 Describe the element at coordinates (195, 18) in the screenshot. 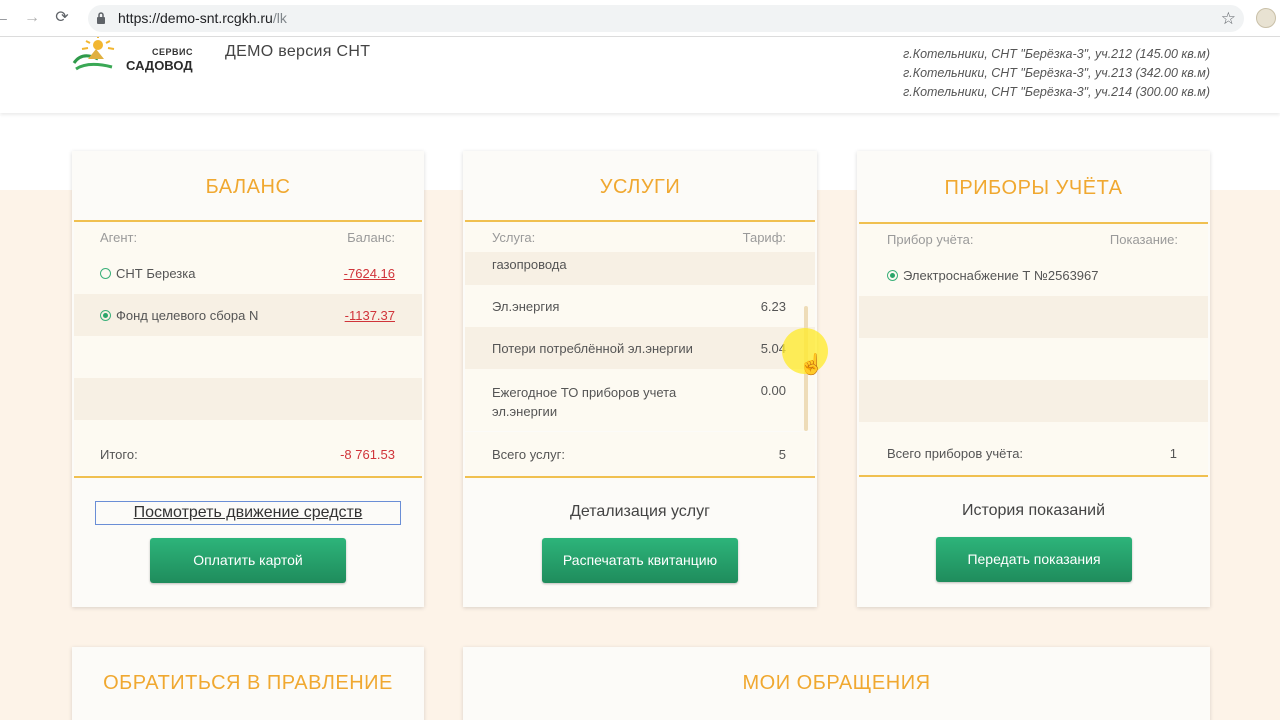

I see `url-host: https://demo-snt.rcgkh.ru` at that location.